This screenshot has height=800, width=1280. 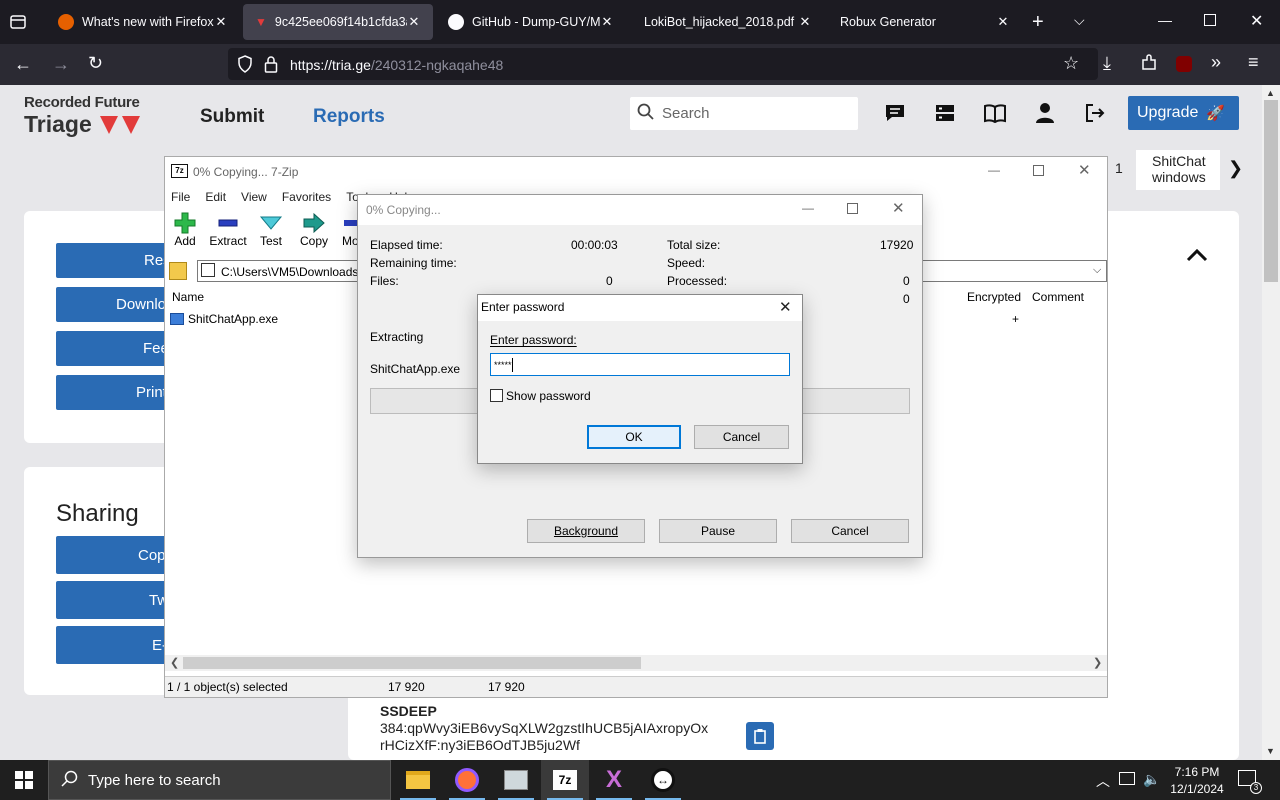 What do you see at coordinates (314, 230) in the screenshot?
I see `toolbar-copy: Copy` at bounding box center [314, 230].